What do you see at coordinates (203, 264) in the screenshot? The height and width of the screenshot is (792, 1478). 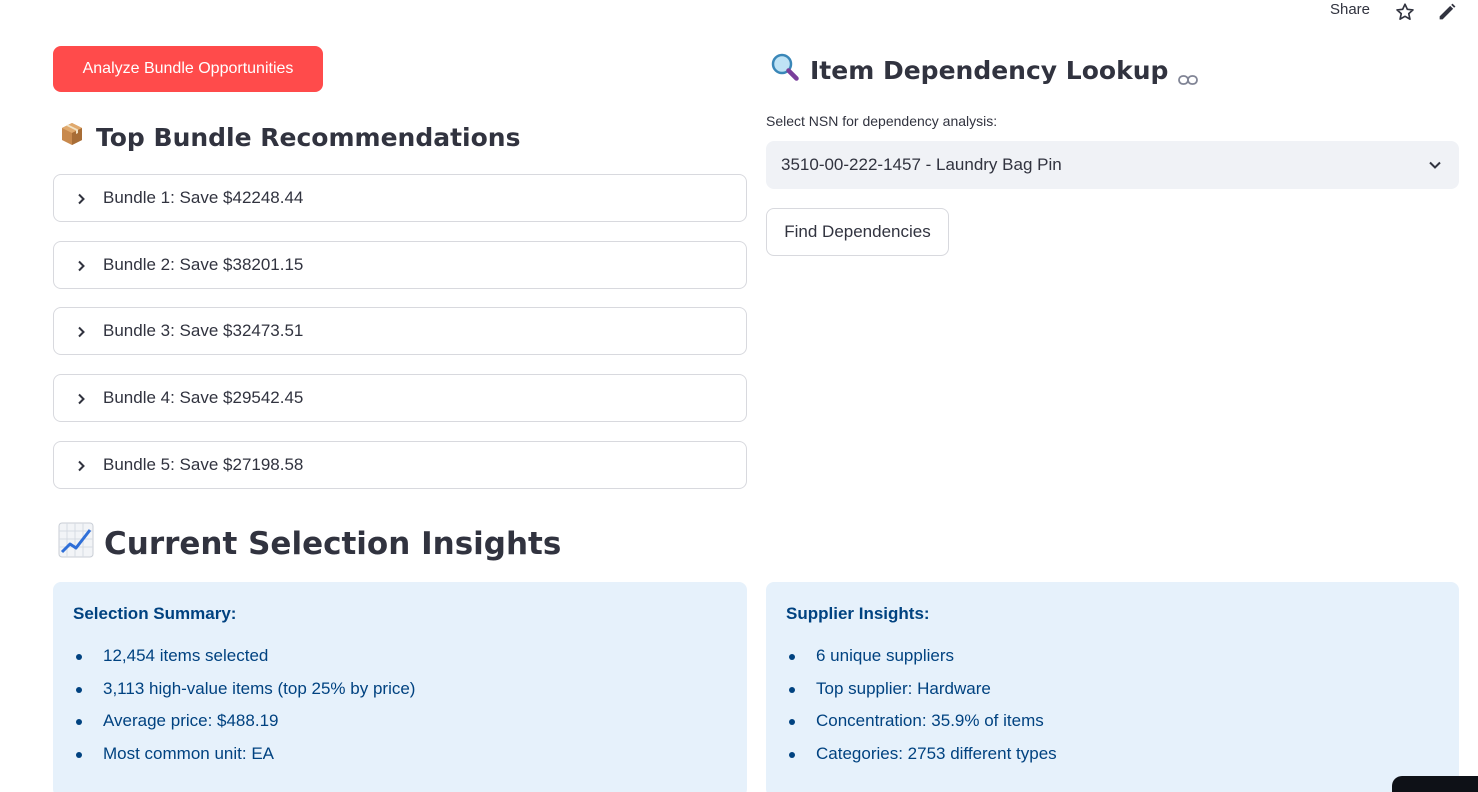 I see `bundle-label: Bundle 2: Save $38201.15` at bounding box center [203, 264].